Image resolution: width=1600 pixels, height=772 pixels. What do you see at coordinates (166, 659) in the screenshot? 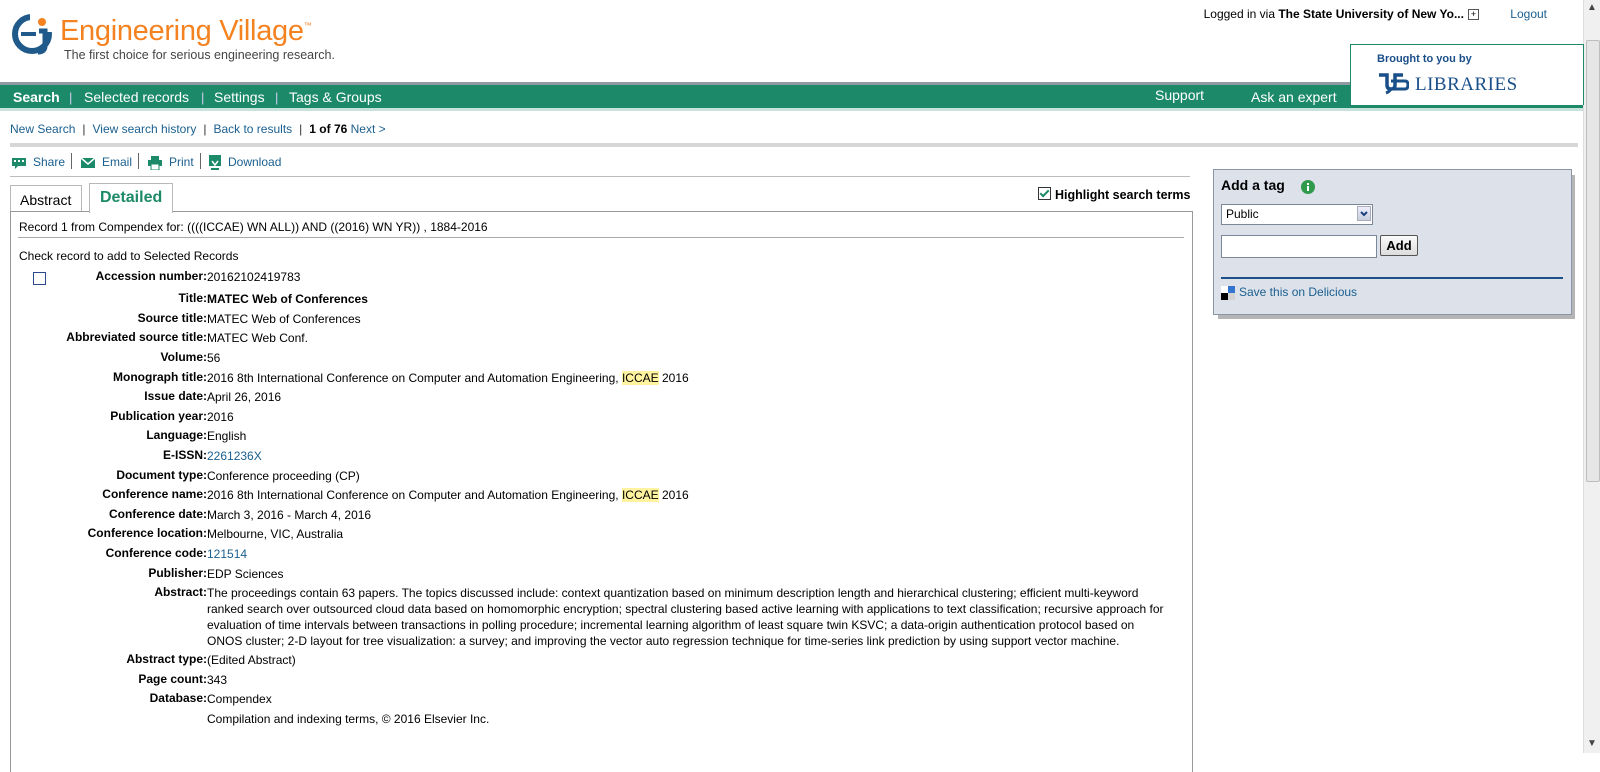
I see `field-label: Abstract type:` at bounding box center [166, 659].